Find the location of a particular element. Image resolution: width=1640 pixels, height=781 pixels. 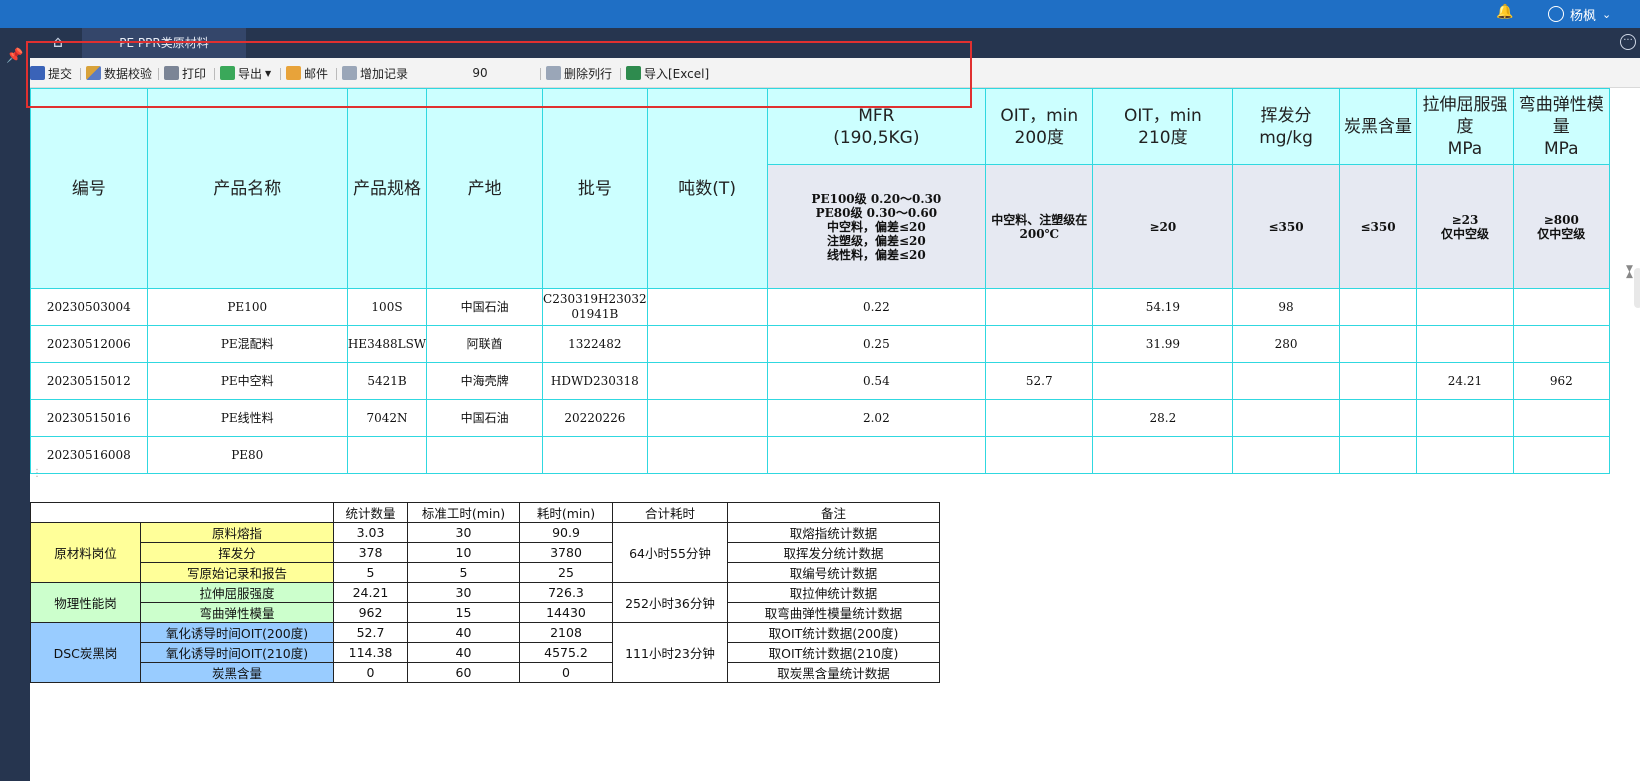

scroll-thumb is located at coordinates (1637, 288).